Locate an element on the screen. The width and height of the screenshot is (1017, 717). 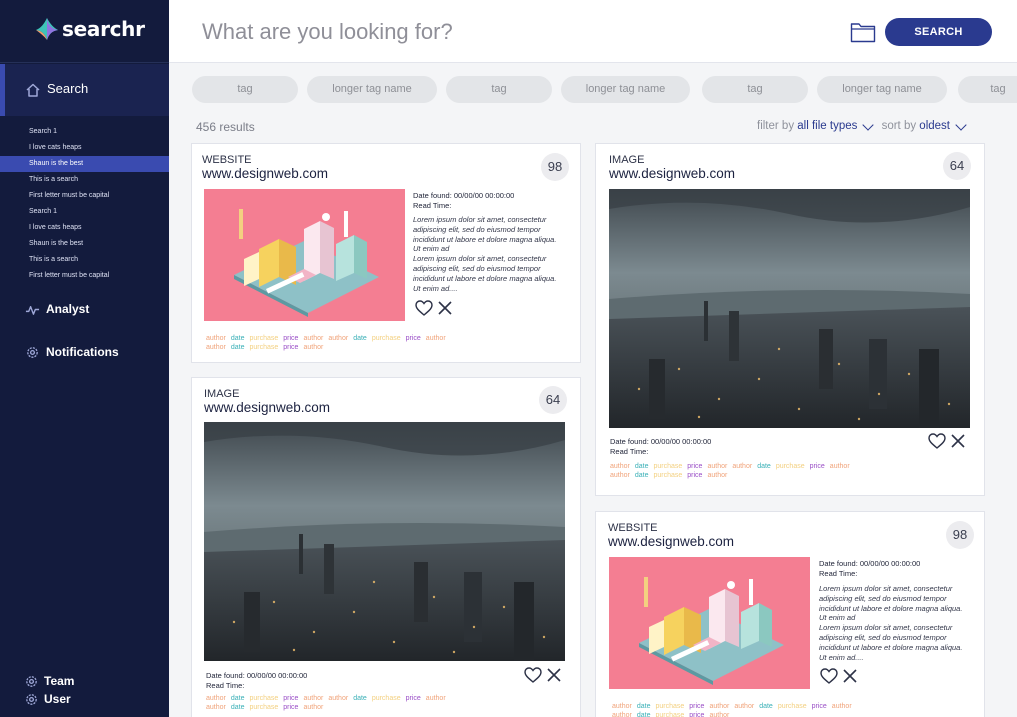
sidebar-item-user: User is located at coordinates (84, 700).